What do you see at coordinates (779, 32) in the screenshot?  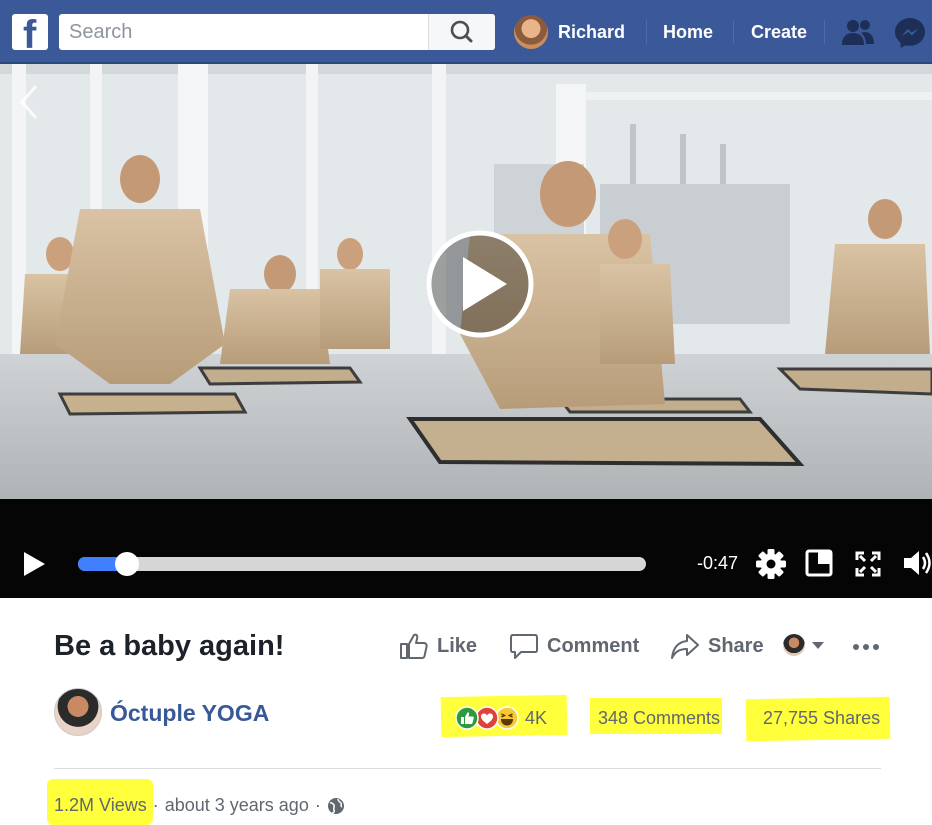 I see `create-link: Create` at bounding box center [779, 32].